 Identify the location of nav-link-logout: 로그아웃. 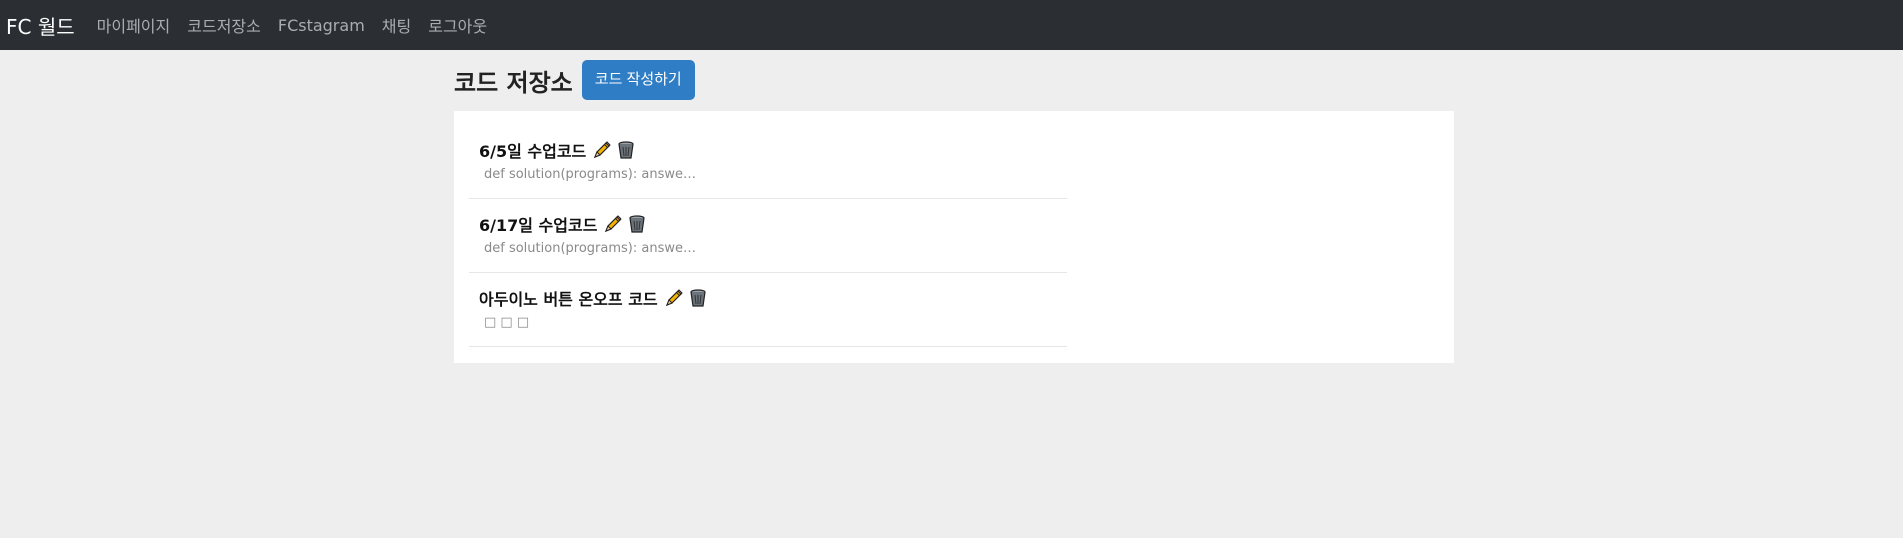
(457, 25).